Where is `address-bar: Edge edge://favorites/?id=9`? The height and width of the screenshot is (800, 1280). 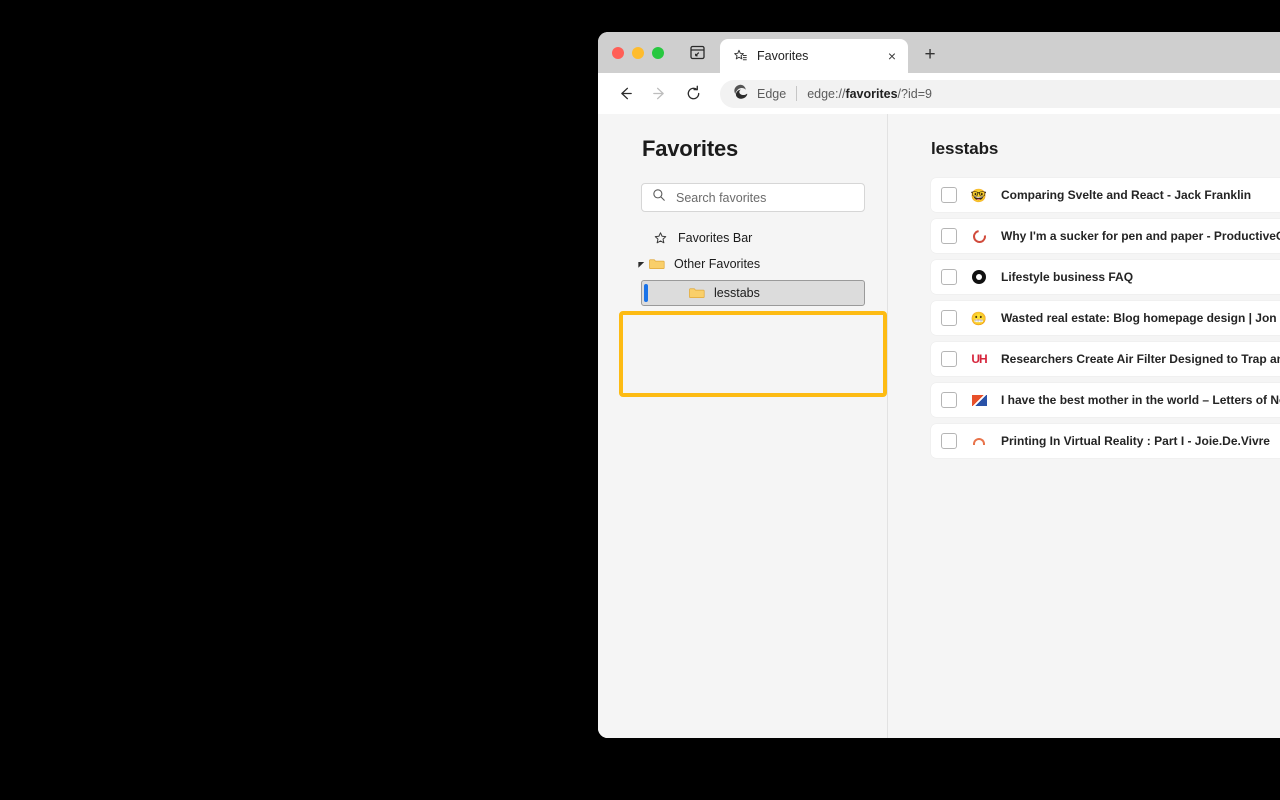
address-bar: Edge edge://favorites/?id=9 is located at coordinates (1000, 93).